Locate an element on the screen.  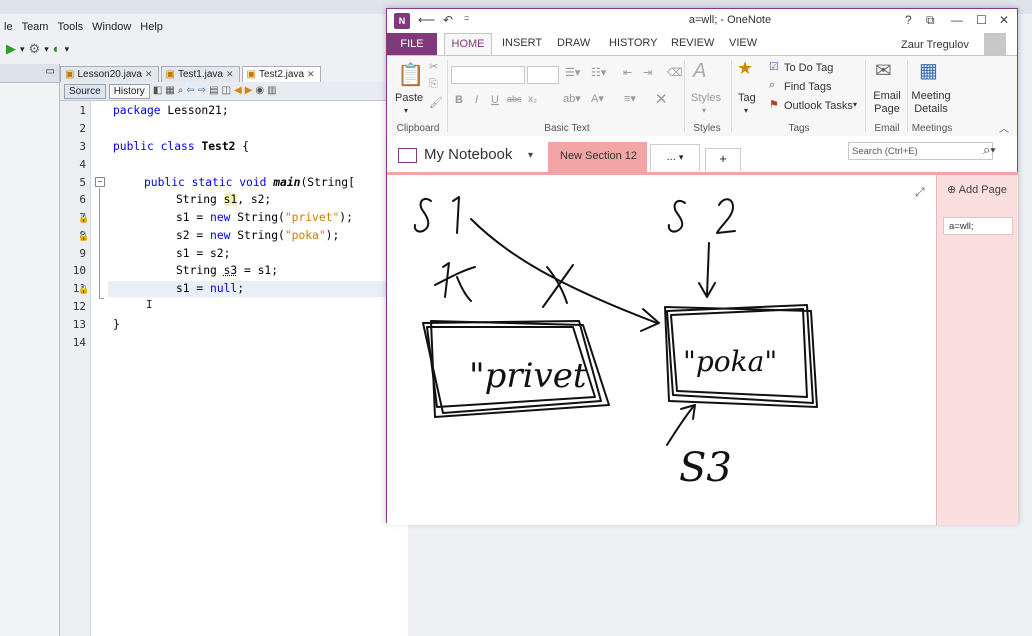
customize-toolbar-icon: = is located at coordinates (466, 18).